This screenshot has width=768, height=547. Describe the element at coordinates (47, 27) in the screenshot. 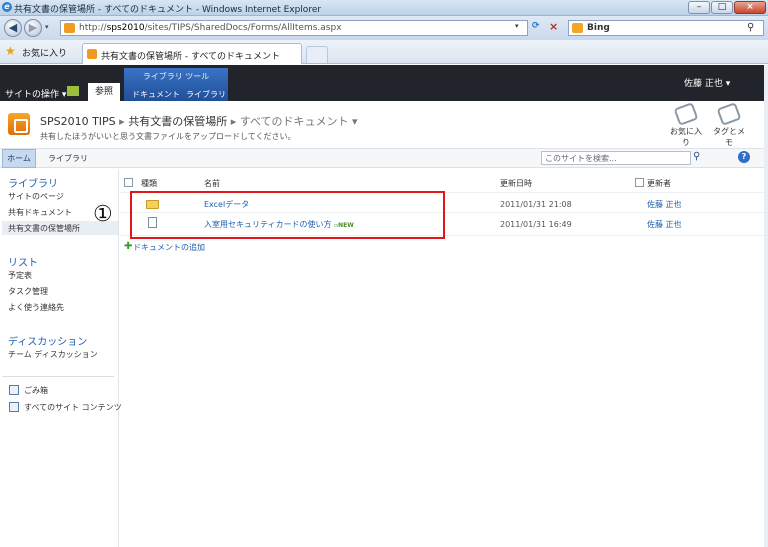

I see `history-dropdown-icon: ▾` at that location.